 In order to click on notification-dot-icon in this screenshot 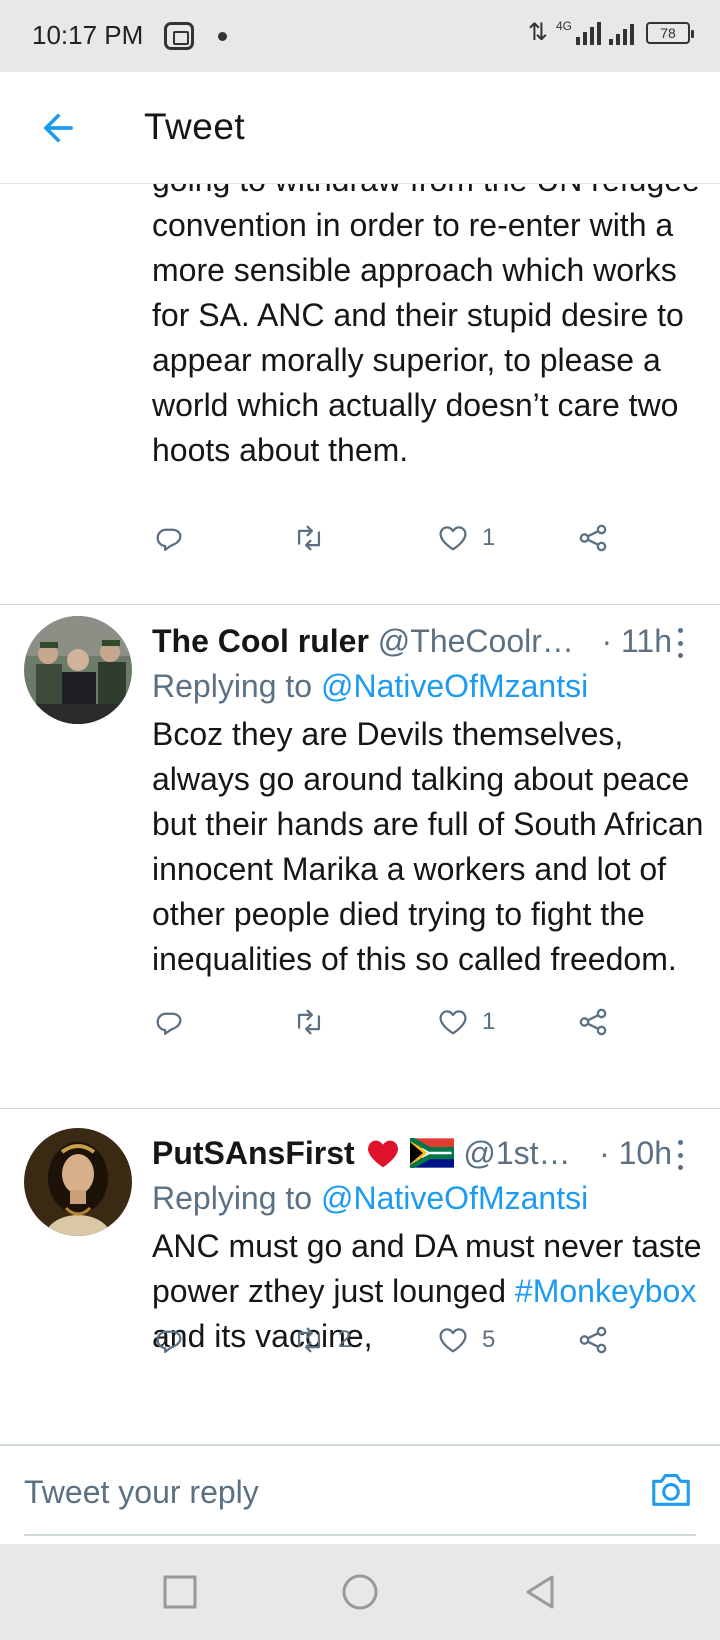, I will do `click(222, 36)`.